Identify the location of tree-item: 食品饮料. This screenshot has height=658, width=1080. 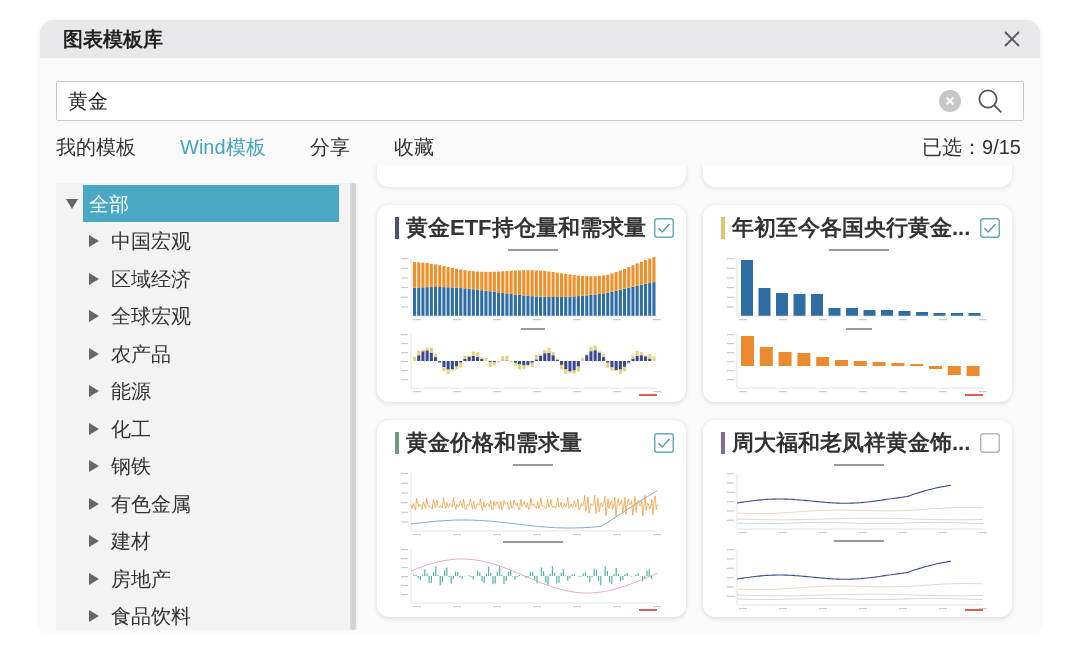
(151, 614).